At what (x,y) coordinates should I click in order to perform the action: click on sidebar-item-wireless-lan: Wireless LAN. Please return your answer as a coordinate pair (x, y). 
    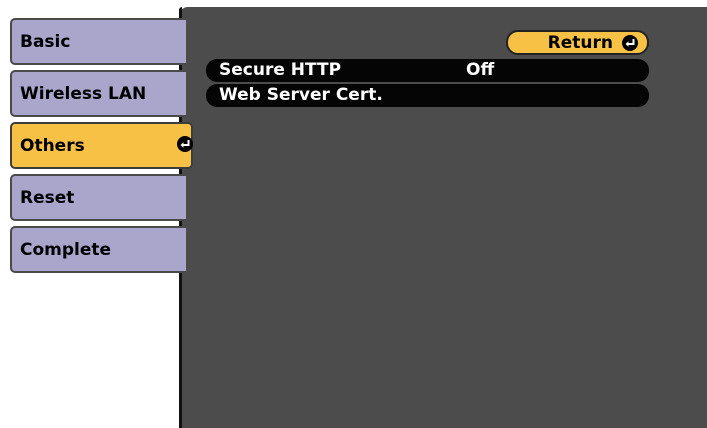
    Looking at the image, I should click on (100, 93).